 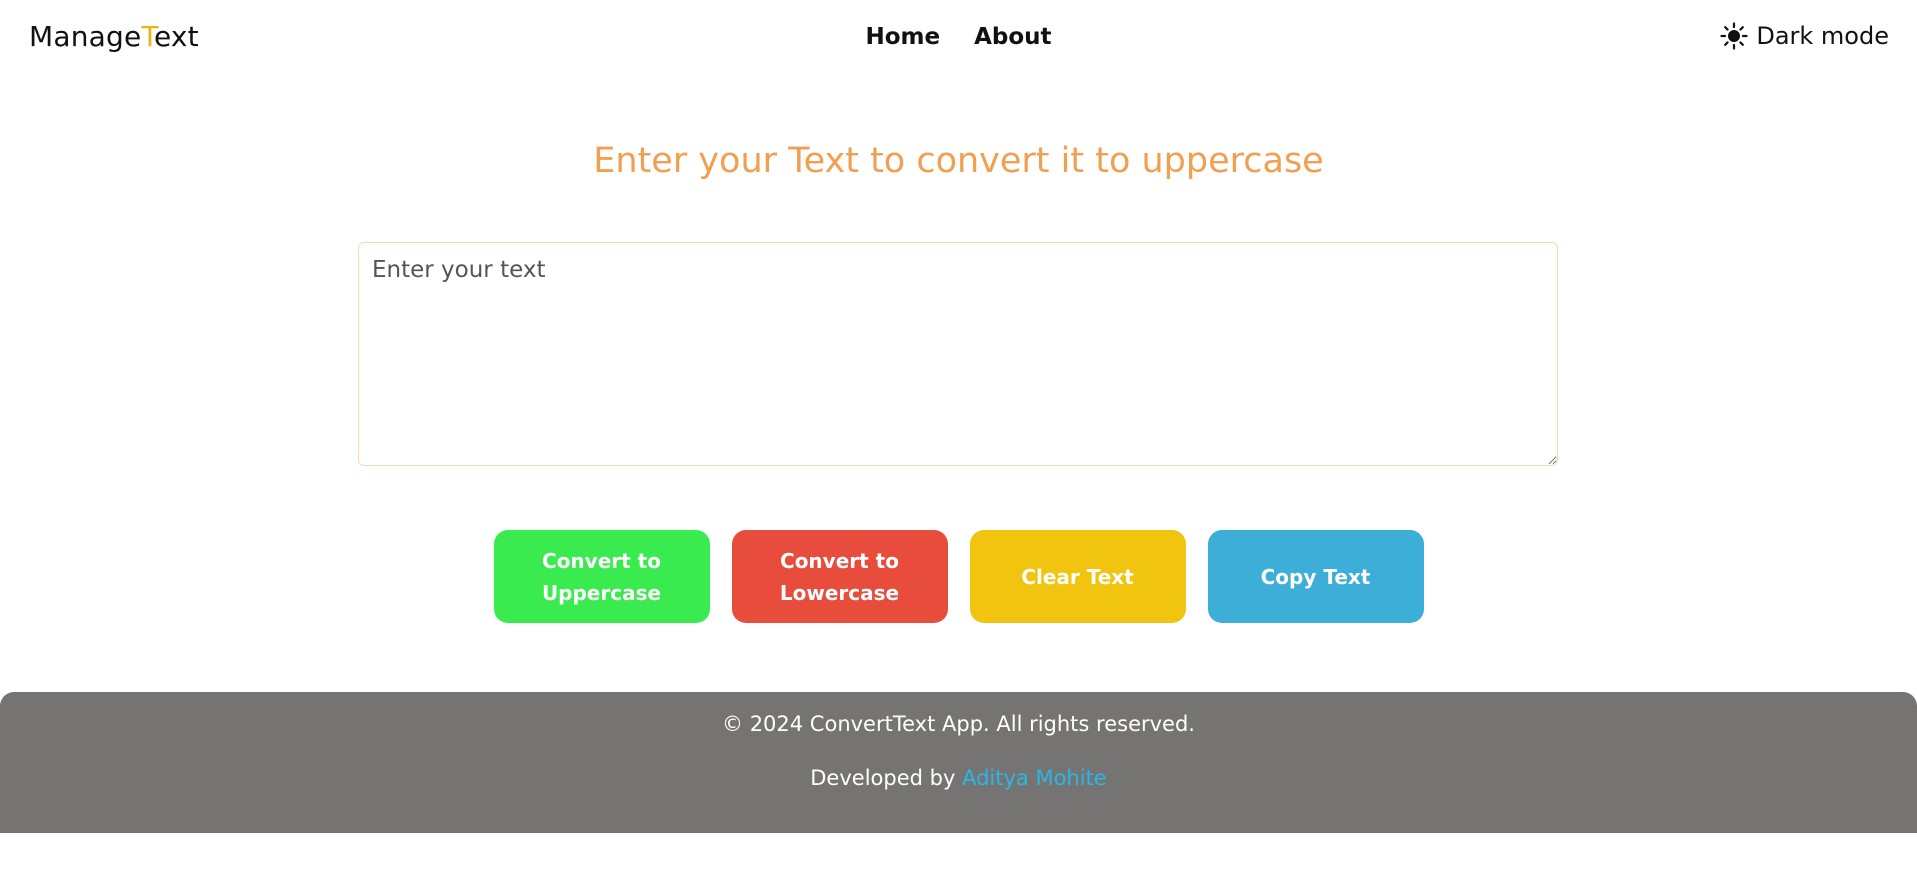 I want to click on convert-lowercase-button: Convert to Lowercase, so click(x=839, y=576).